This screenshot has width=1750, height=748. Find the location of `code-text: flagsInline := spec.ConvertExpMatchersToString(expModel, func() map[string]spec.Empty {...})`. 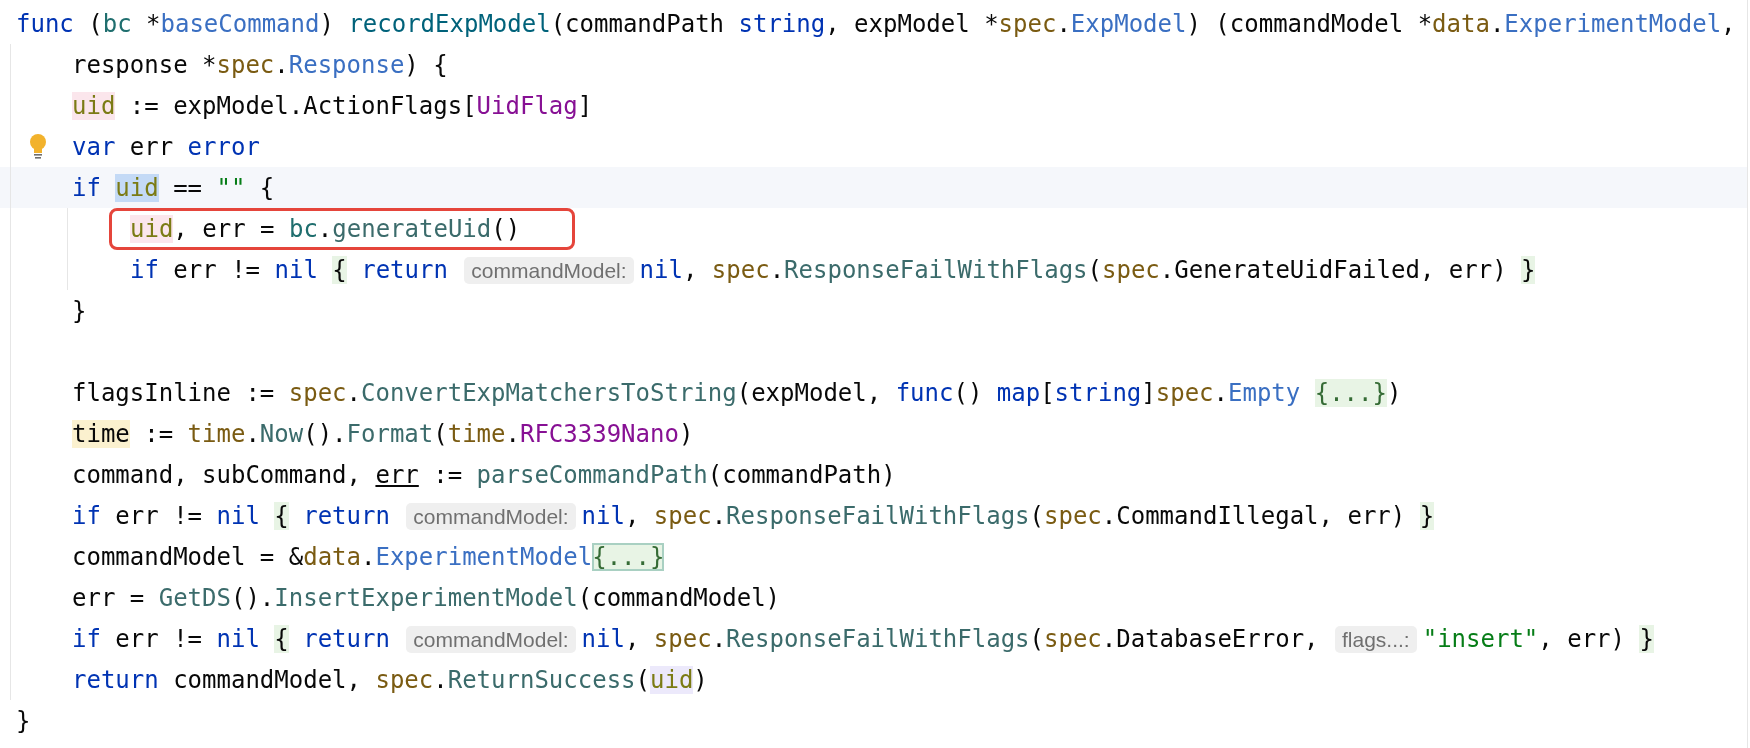

code-text: flagsInline := spec.ConvertExpMatchersToString(expModel, func() map[string]spec.Empty {...}) is located at coordinates (737, 392).